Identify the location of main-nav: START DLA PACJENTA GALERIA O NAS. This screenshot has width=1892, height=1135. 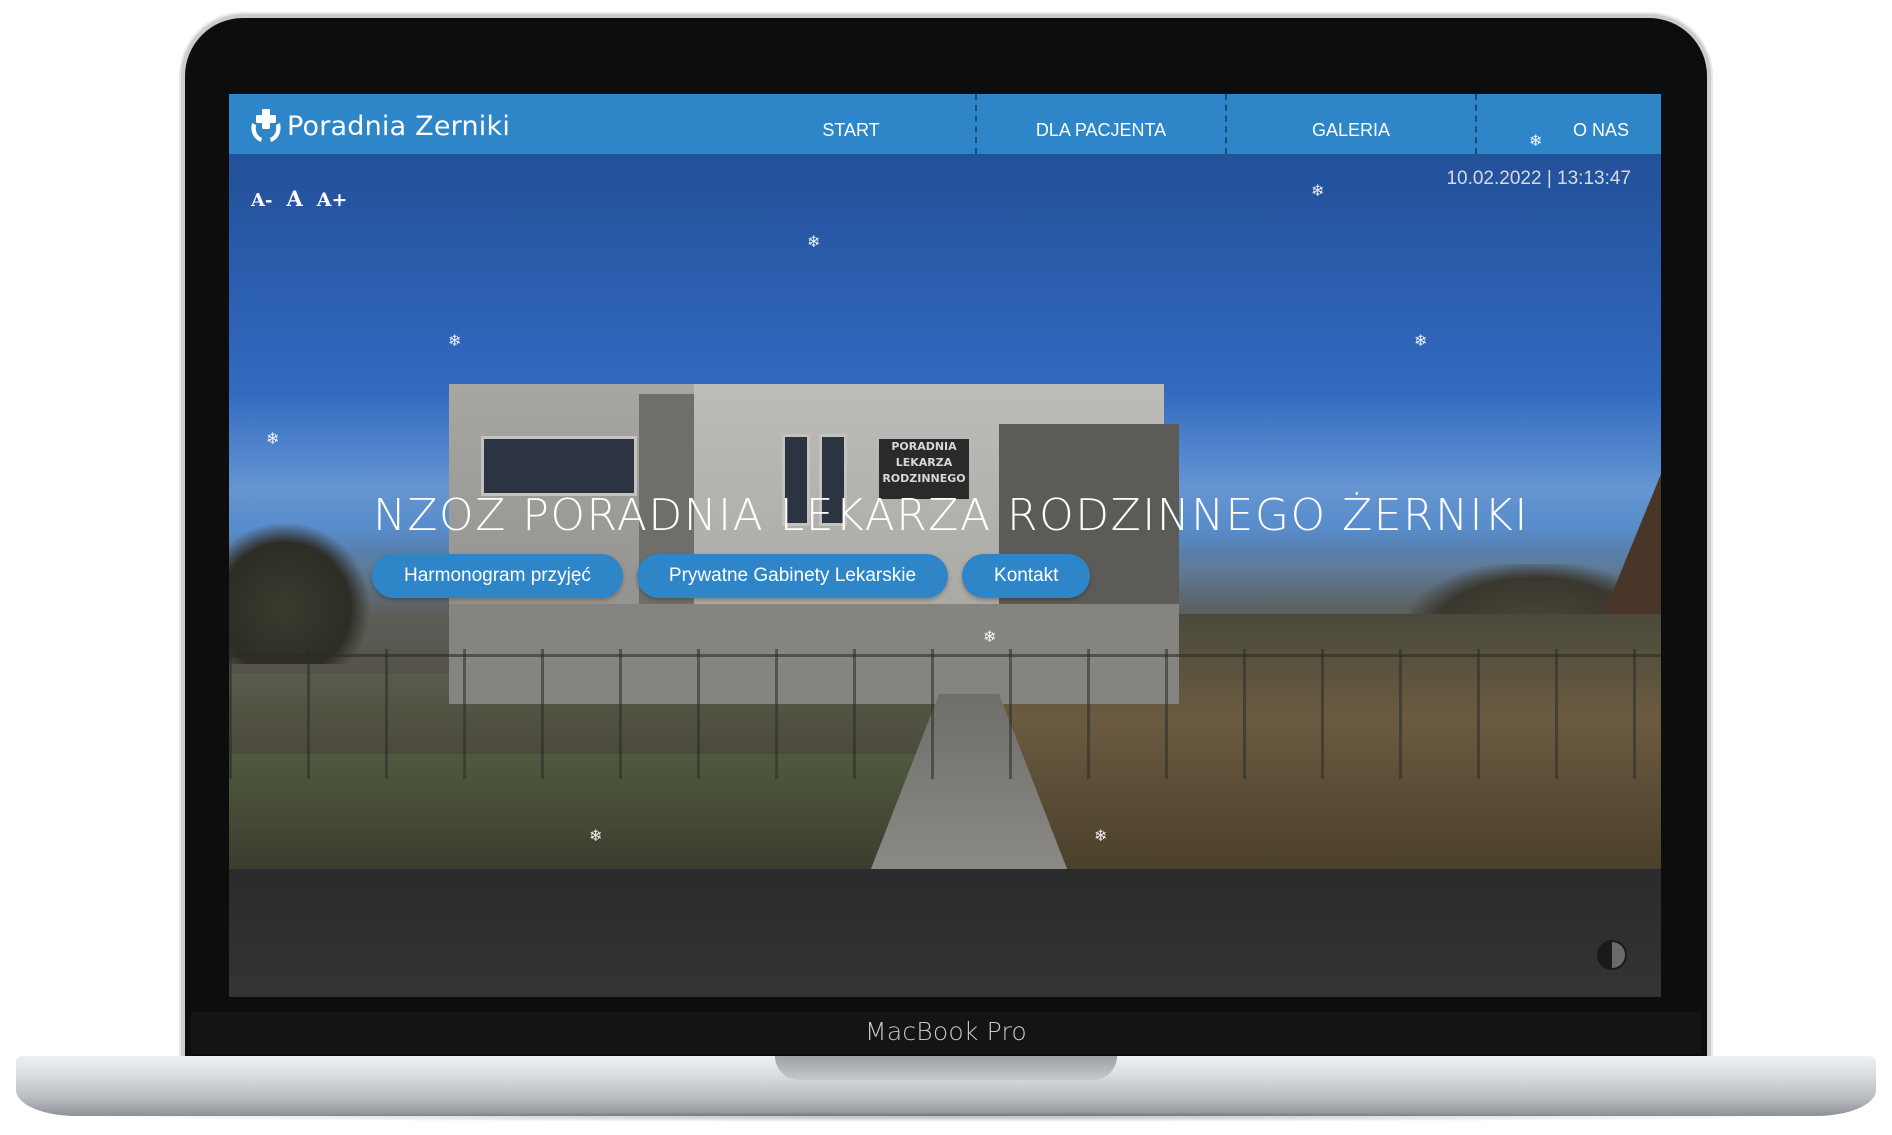
(1194, 124).